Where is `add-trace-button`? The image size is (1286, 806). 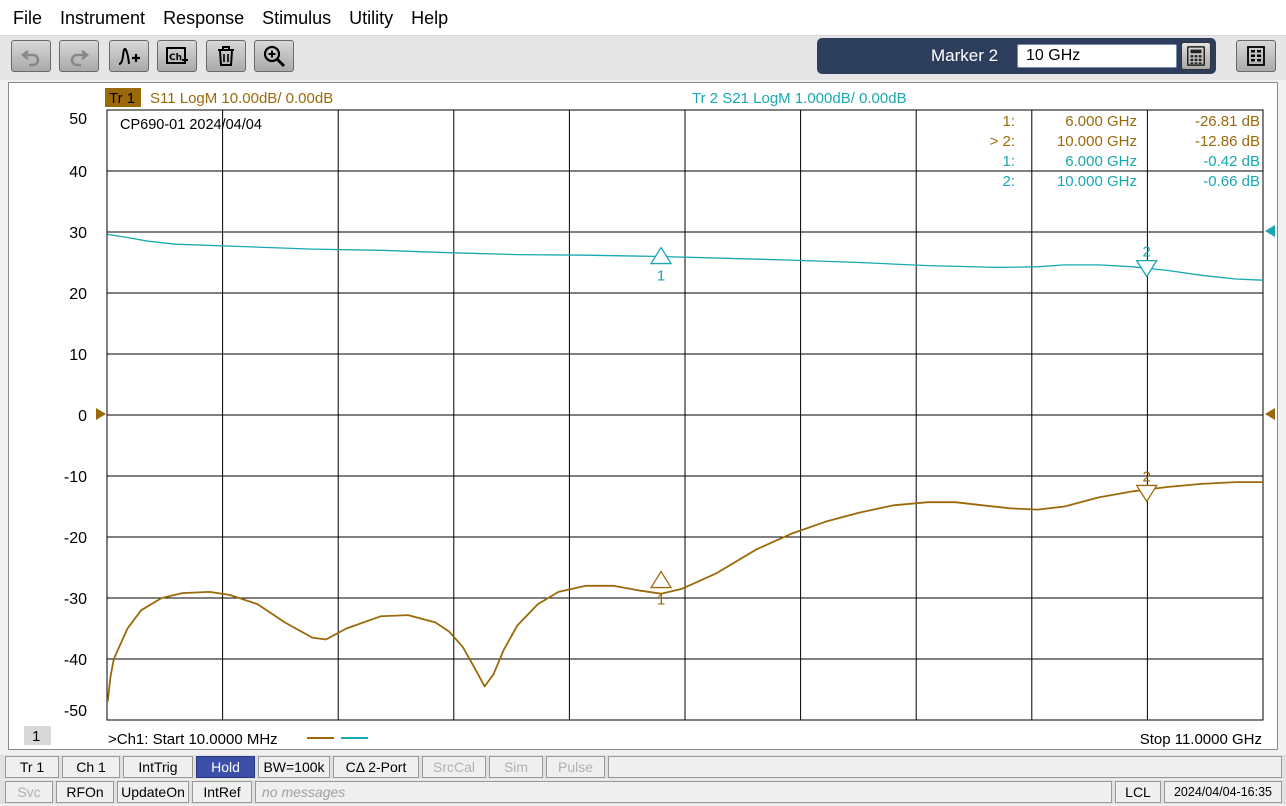 add-trace-button is located at coordinates (129, 56).